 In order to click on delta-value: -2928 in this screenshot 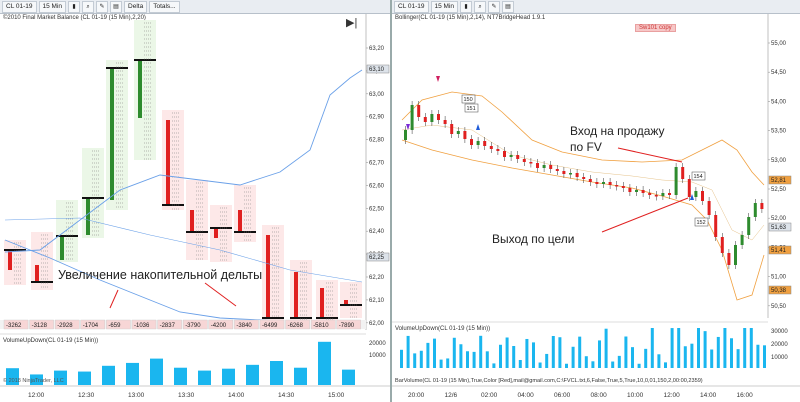, I will do `click(65, 326)`.